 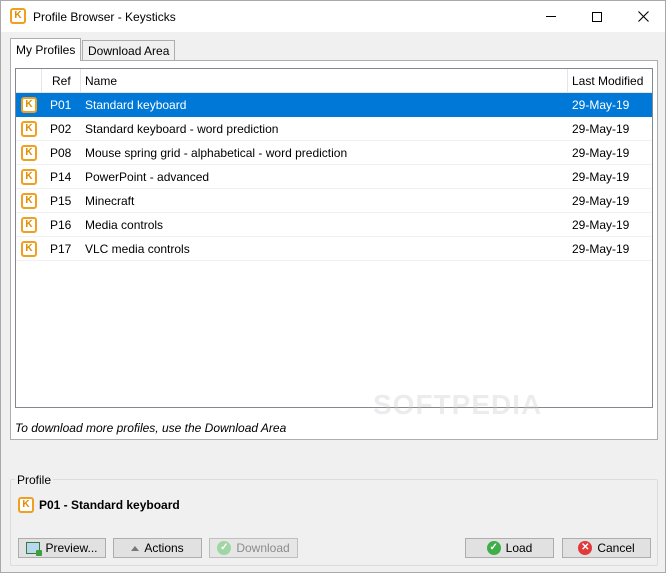 I want to click on preview-icon, so click(x=34, y=549).